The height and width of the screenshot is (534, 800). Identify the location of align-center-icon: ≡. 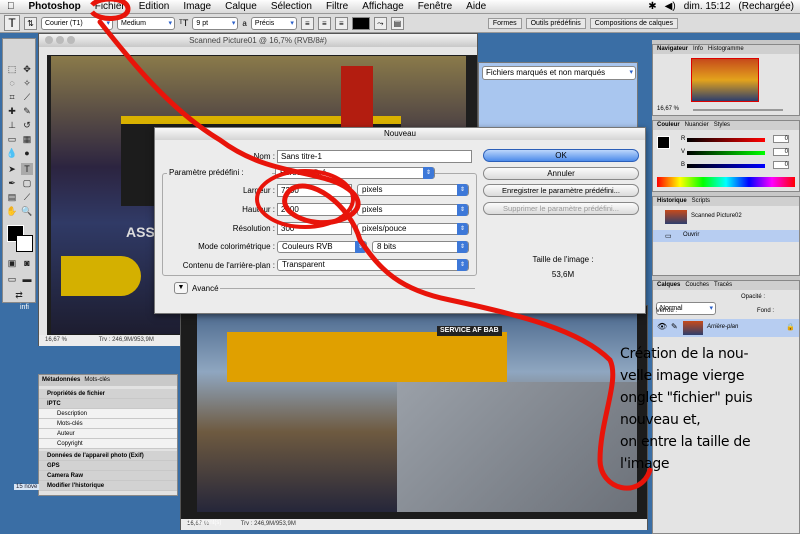
(324, 23).